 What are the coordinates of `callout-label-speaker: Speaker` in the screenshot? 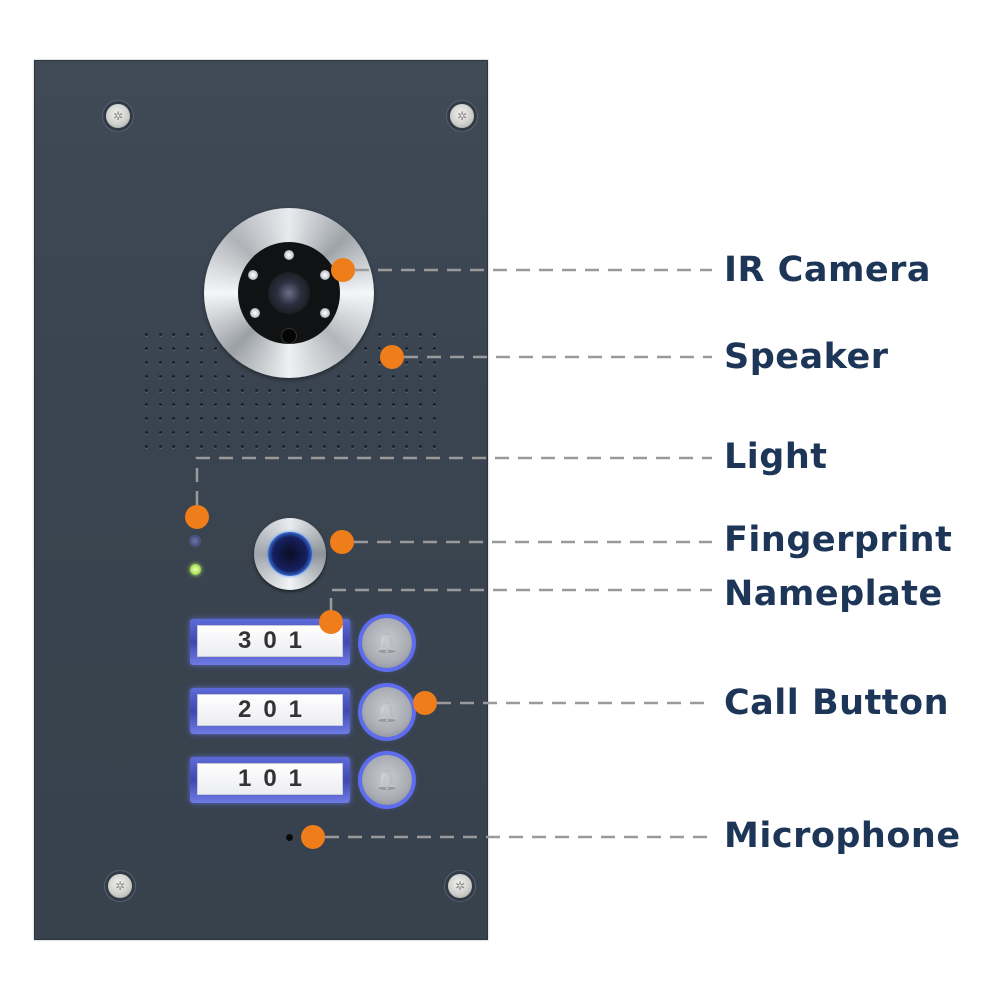 It's located at (806, 357).